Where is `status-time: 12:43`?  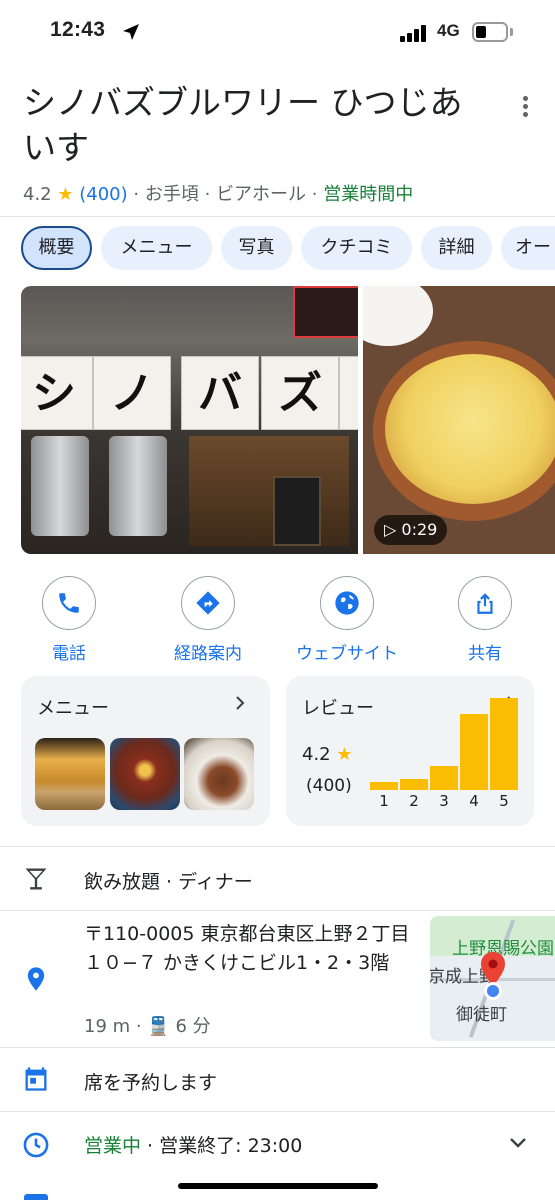 status-time: 12:43 is located at coordinates (78, 29).